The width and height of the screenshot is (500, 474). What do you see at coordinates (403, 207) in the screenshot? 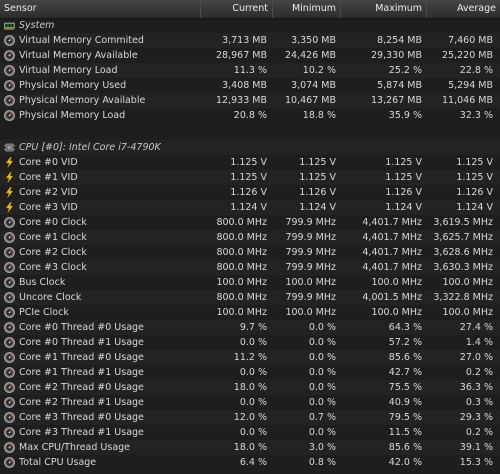
I see `maximum-value: 1.124 V` at bounding box center [403, 207].